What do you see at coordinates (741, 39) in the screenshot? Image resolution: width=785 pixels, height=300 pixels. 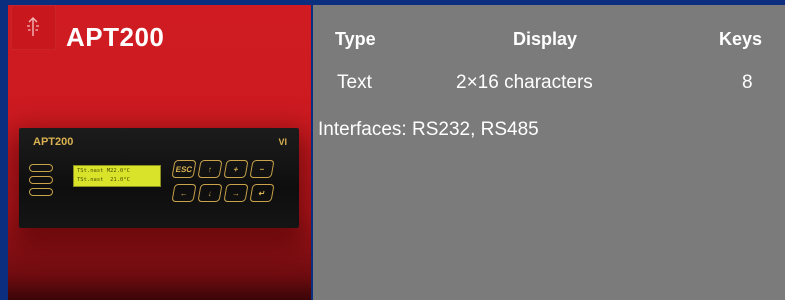 I see `header-keys: Keys` at bounding box center [741, 39].